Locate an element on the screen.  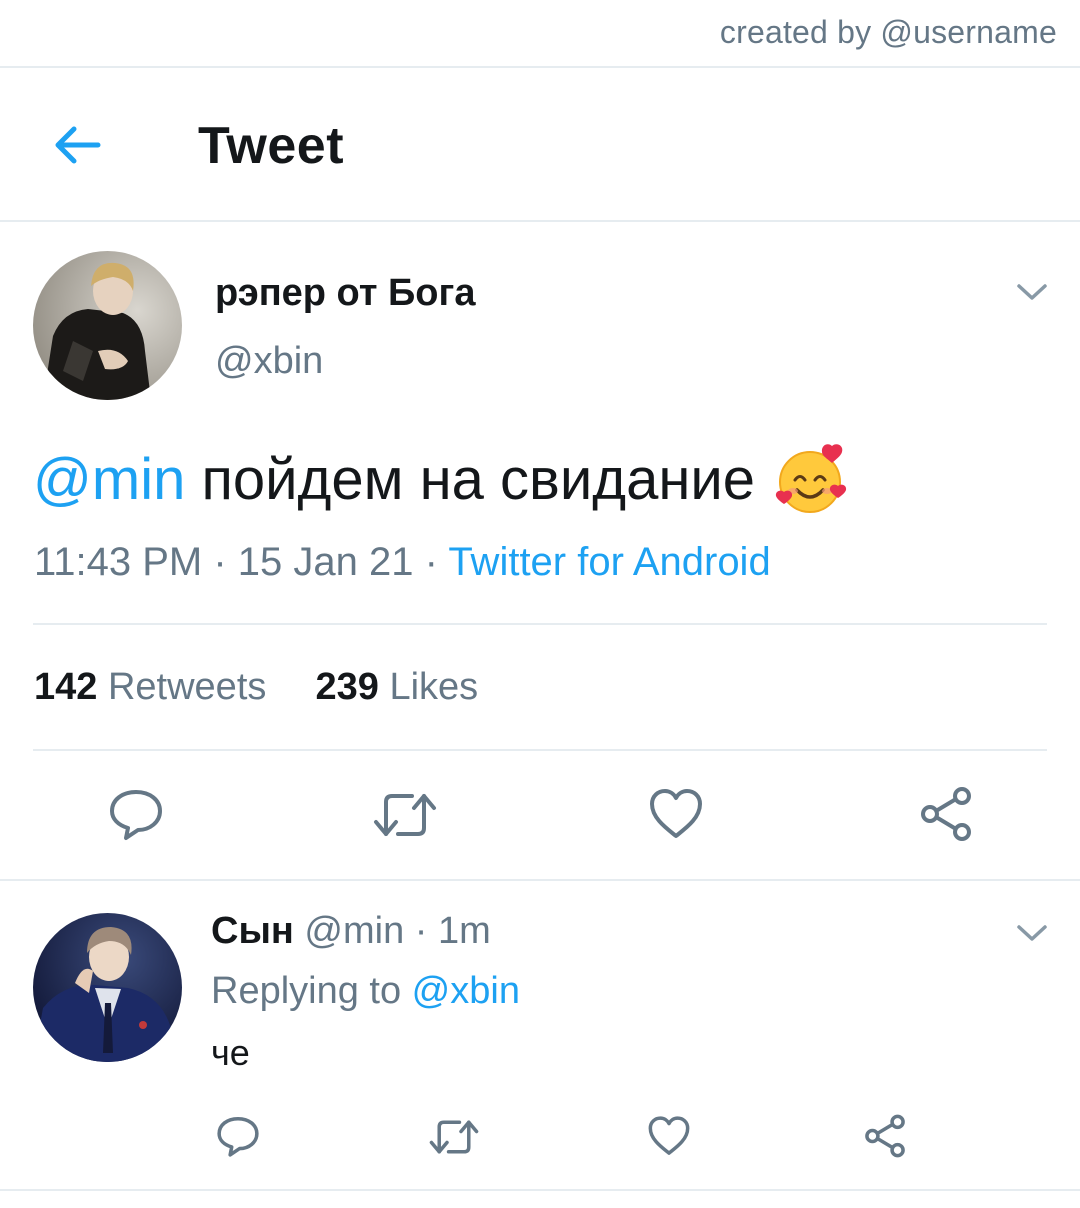
reply-button is located at coordinates (136, 814).